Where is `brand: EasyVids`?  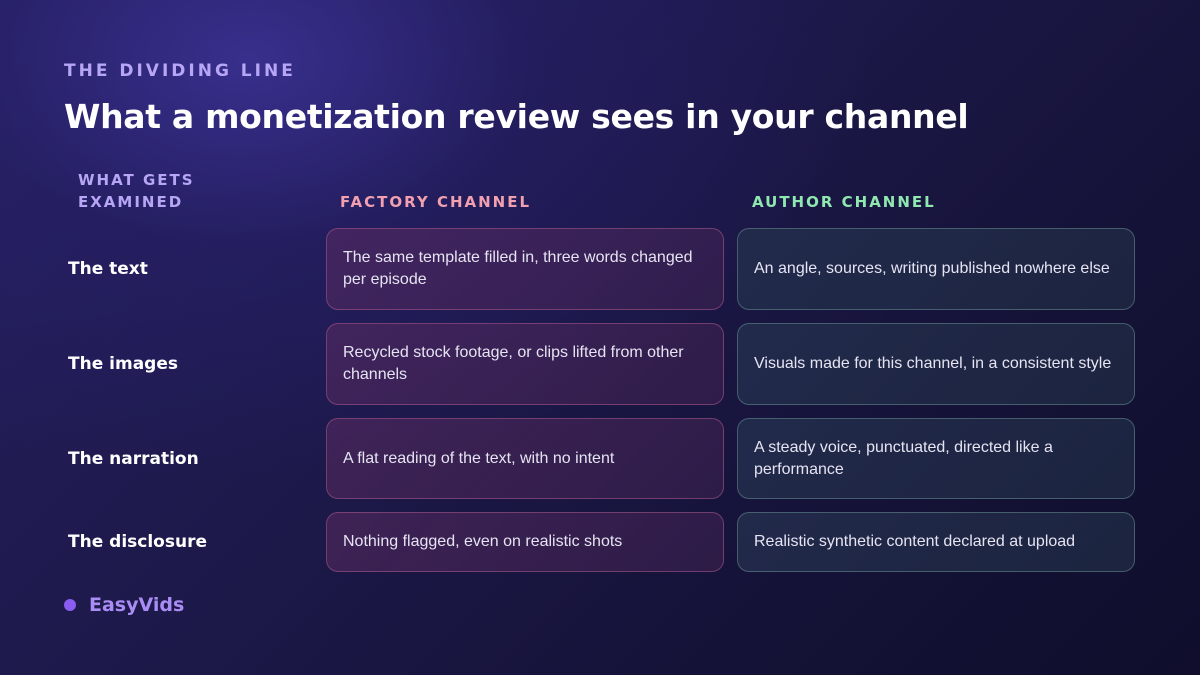
brand: EasyVids is located at coordinates (124, 605).